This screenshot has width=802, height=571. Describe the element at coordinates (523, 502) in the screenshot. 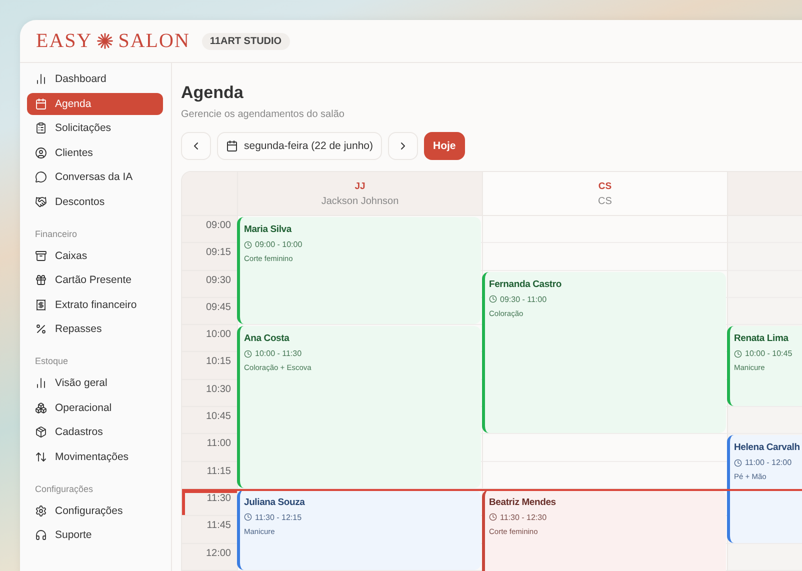

I see `client-name: Beatriz Mendes` at that location.